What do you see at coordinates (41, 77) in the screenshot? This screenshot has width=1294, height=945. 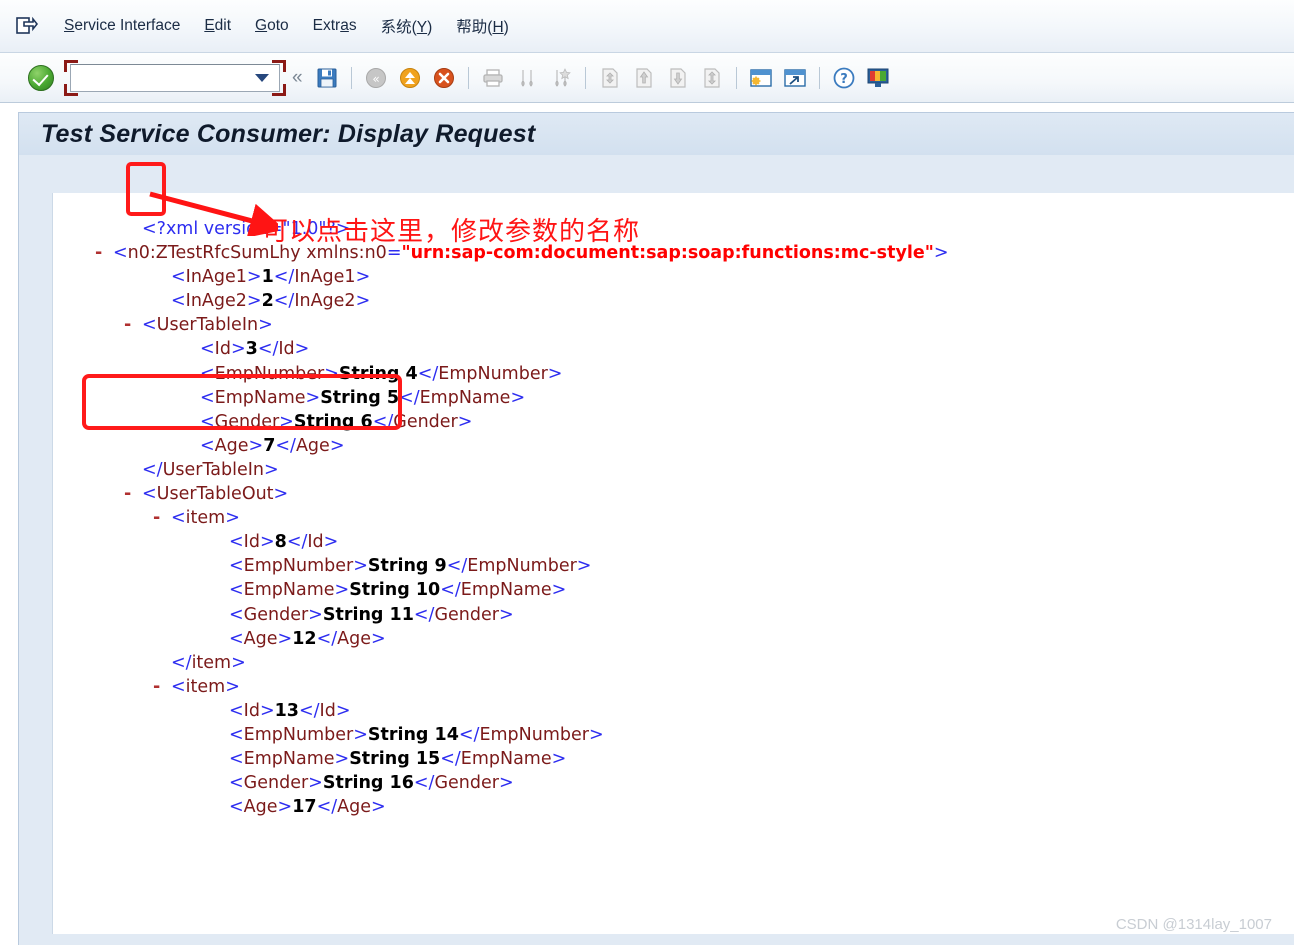 I see `enter-check-icon` at bounding box center [41, 77].